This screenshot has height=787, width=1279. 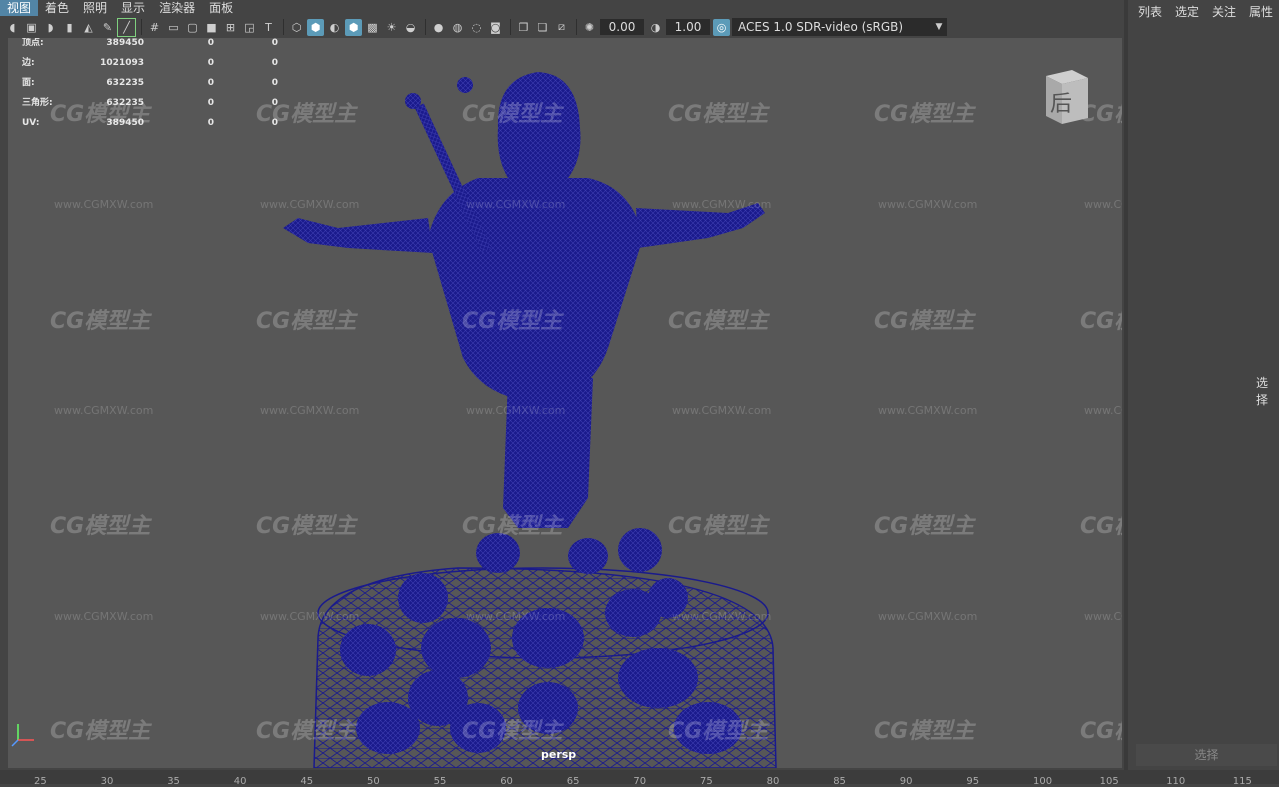 I want to click on textured-icon: ▩, so click(x=372, y=27).